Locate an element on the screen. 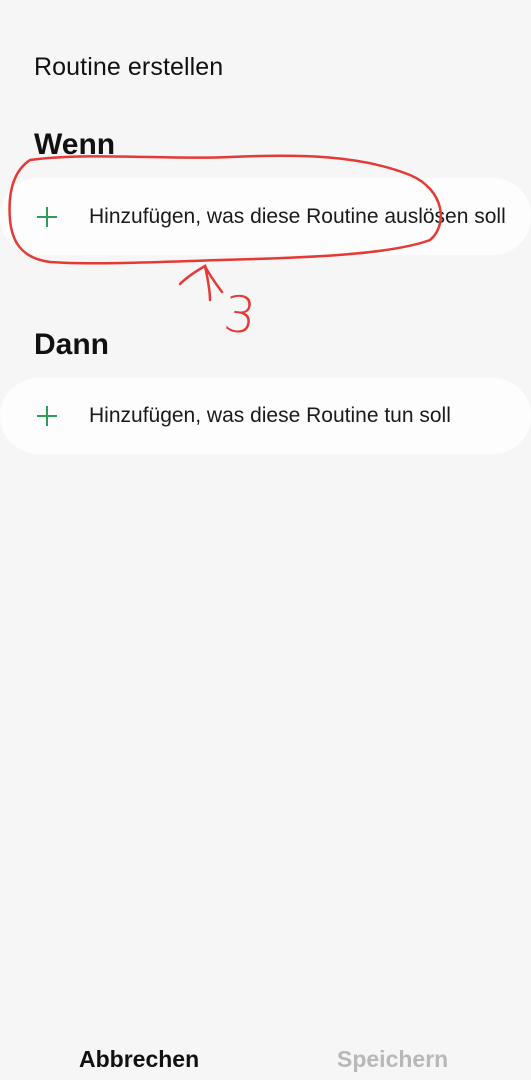 The image size is (531, 1080). save-button: Speichern is located at coordinates (392, 1059).